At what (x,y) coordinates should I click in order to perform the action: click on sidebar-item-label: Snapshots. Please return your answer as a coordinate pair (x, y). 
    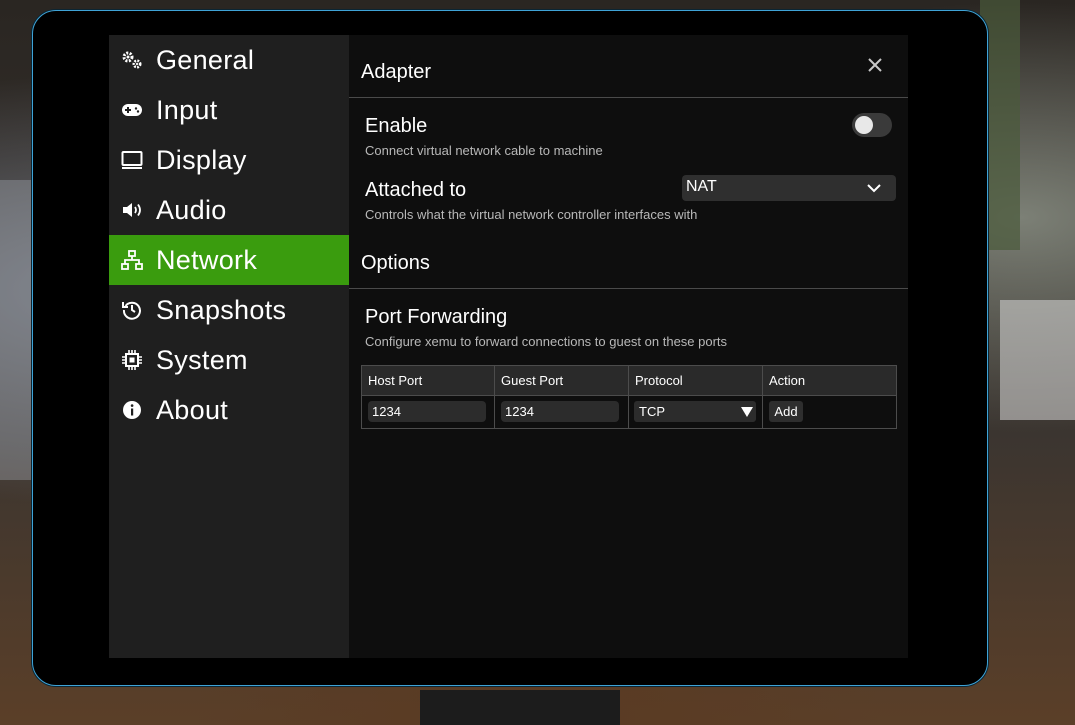
    Looking at the image, I should click on (221, 310).